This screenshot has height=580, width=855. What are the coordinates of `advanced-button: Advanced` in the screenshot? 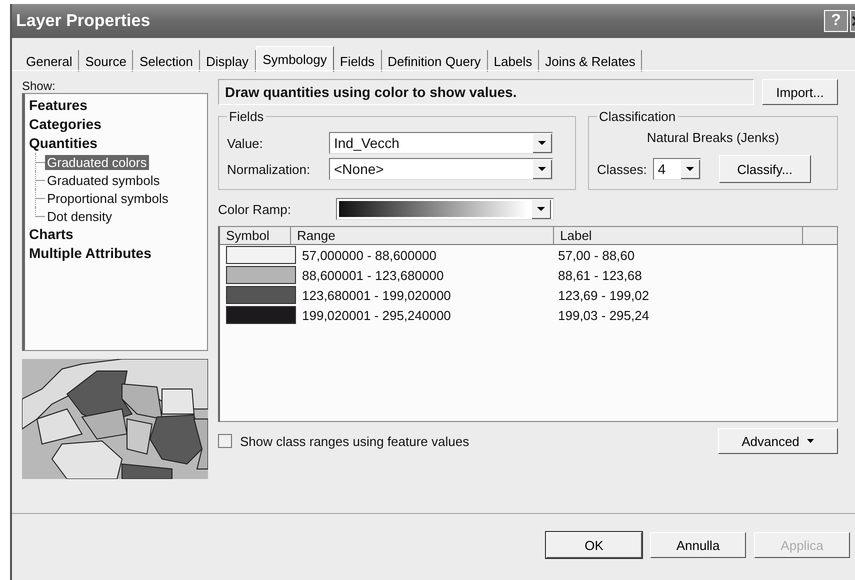 It's located at (778, 441).